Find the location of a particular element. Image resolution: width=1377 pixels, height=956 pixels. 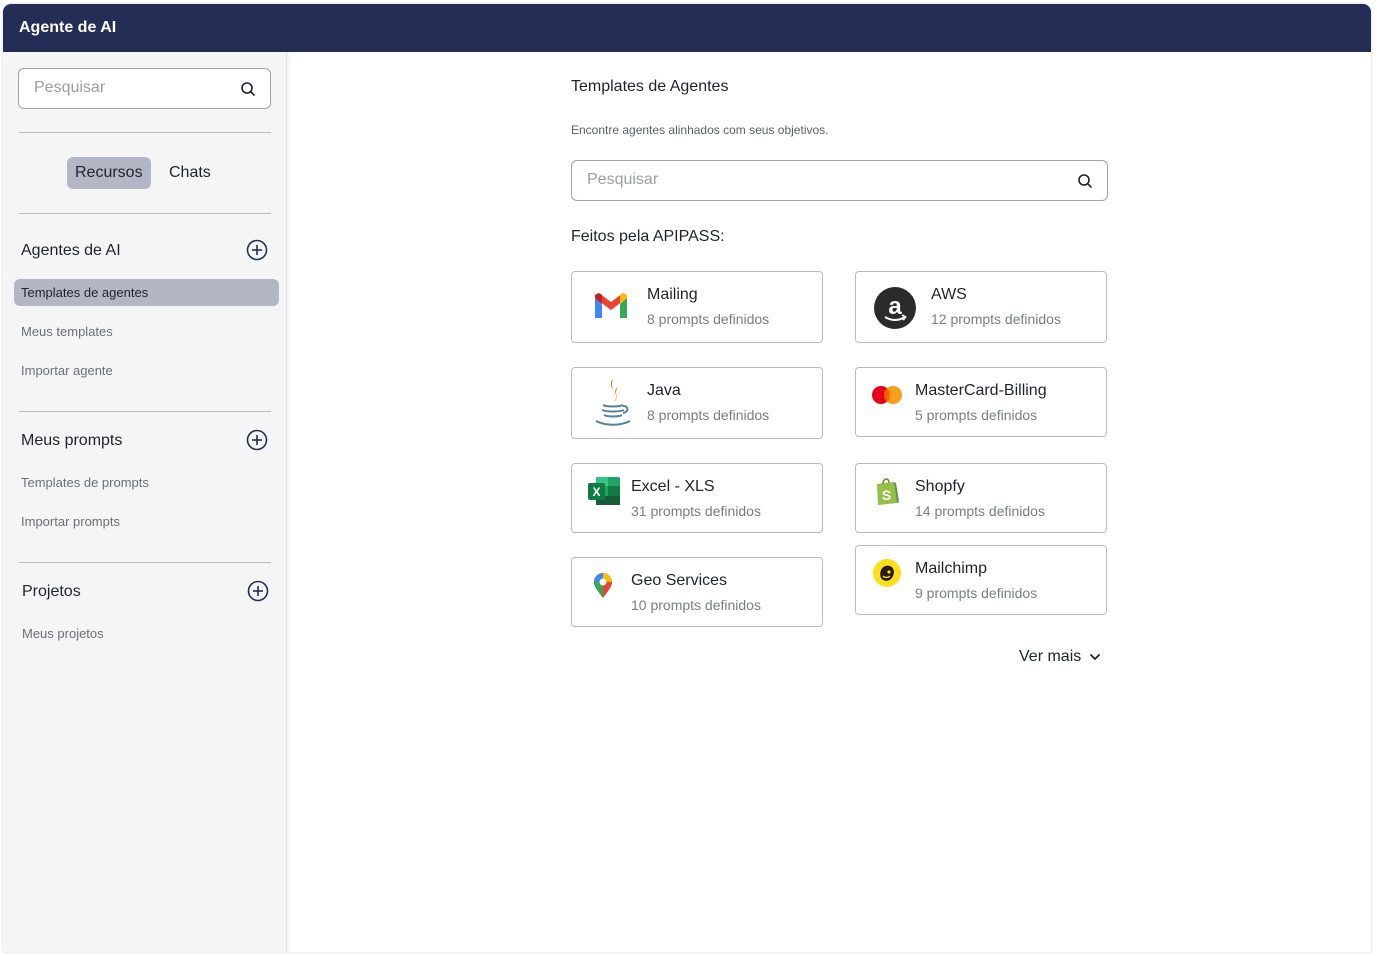

amazon-icon: a is located at coordinates (895, 308).